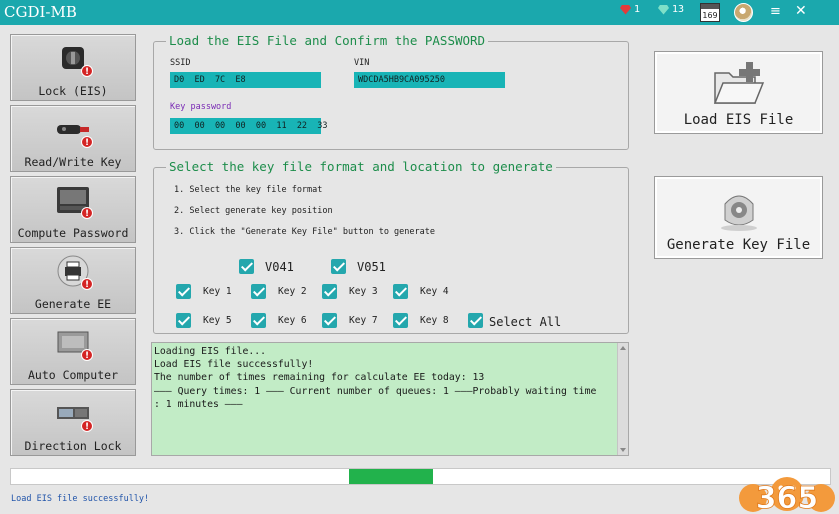 Image resolution: width=839 pixels, height=514 pixels. I want to click on coin-icon, so click(743, 12).